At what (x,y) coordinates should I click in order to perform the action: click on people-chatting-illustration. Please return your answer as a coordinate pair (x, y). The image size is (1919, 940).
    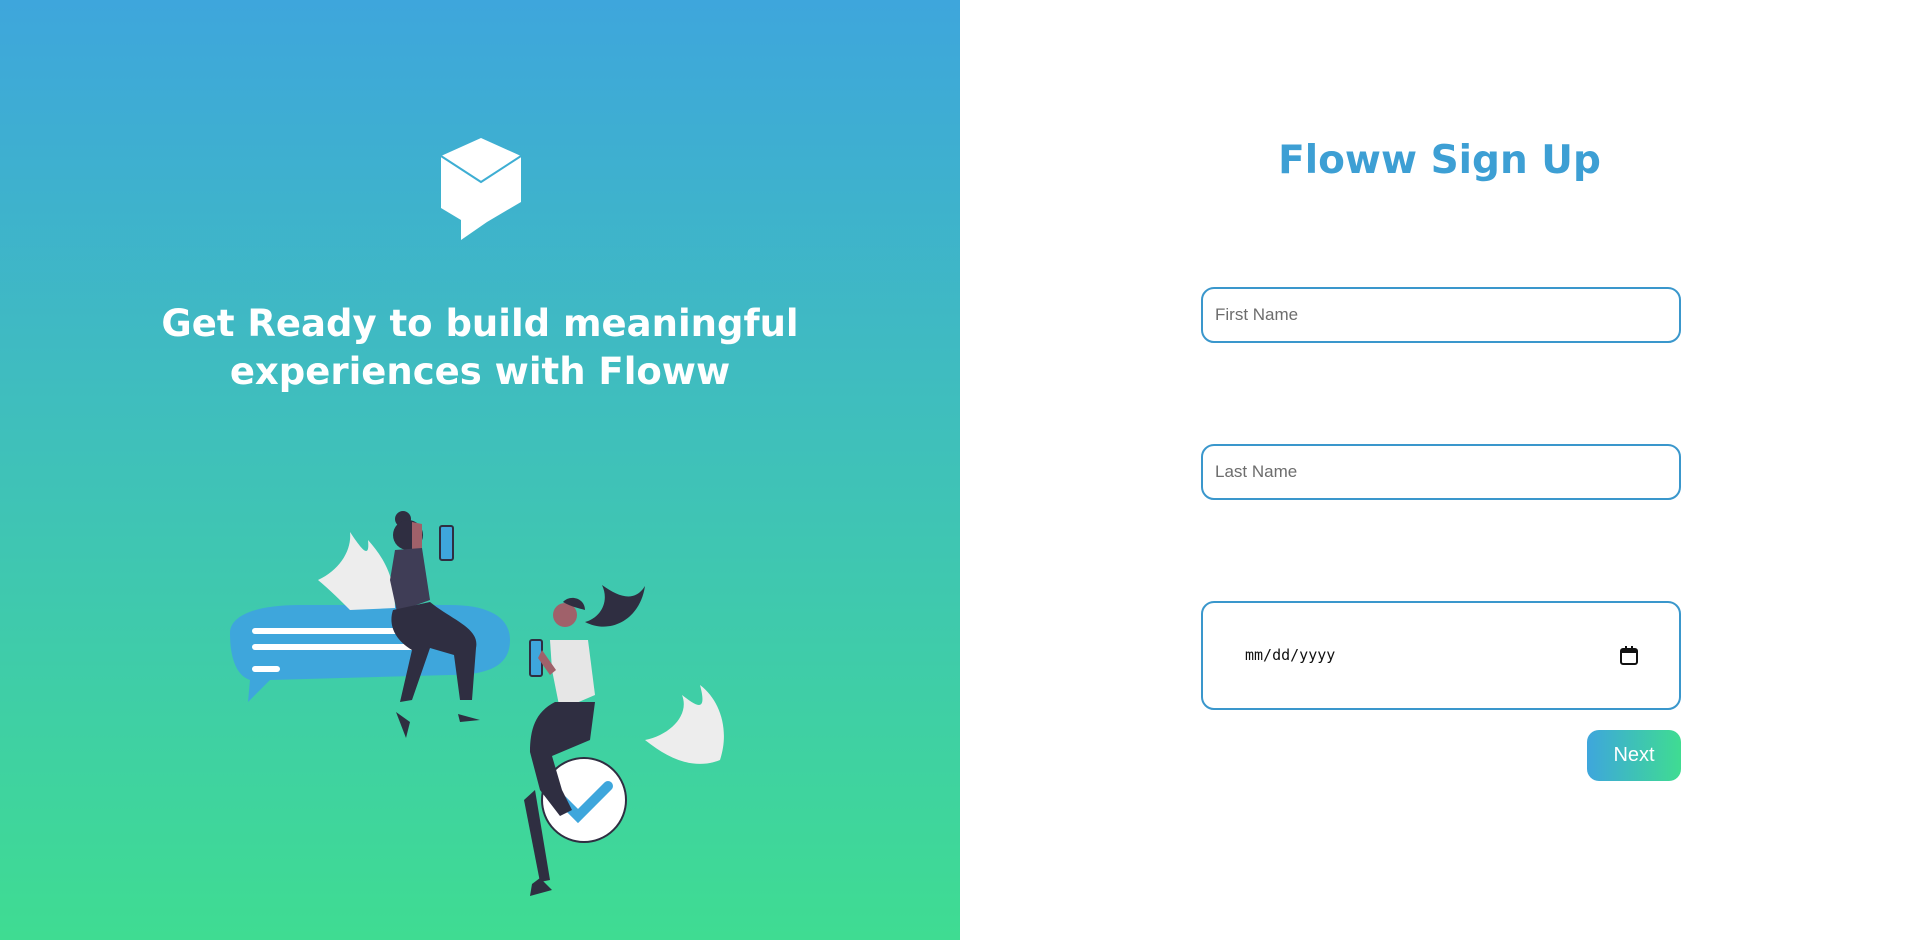
    Looking at the image, I should click on (477, 703).